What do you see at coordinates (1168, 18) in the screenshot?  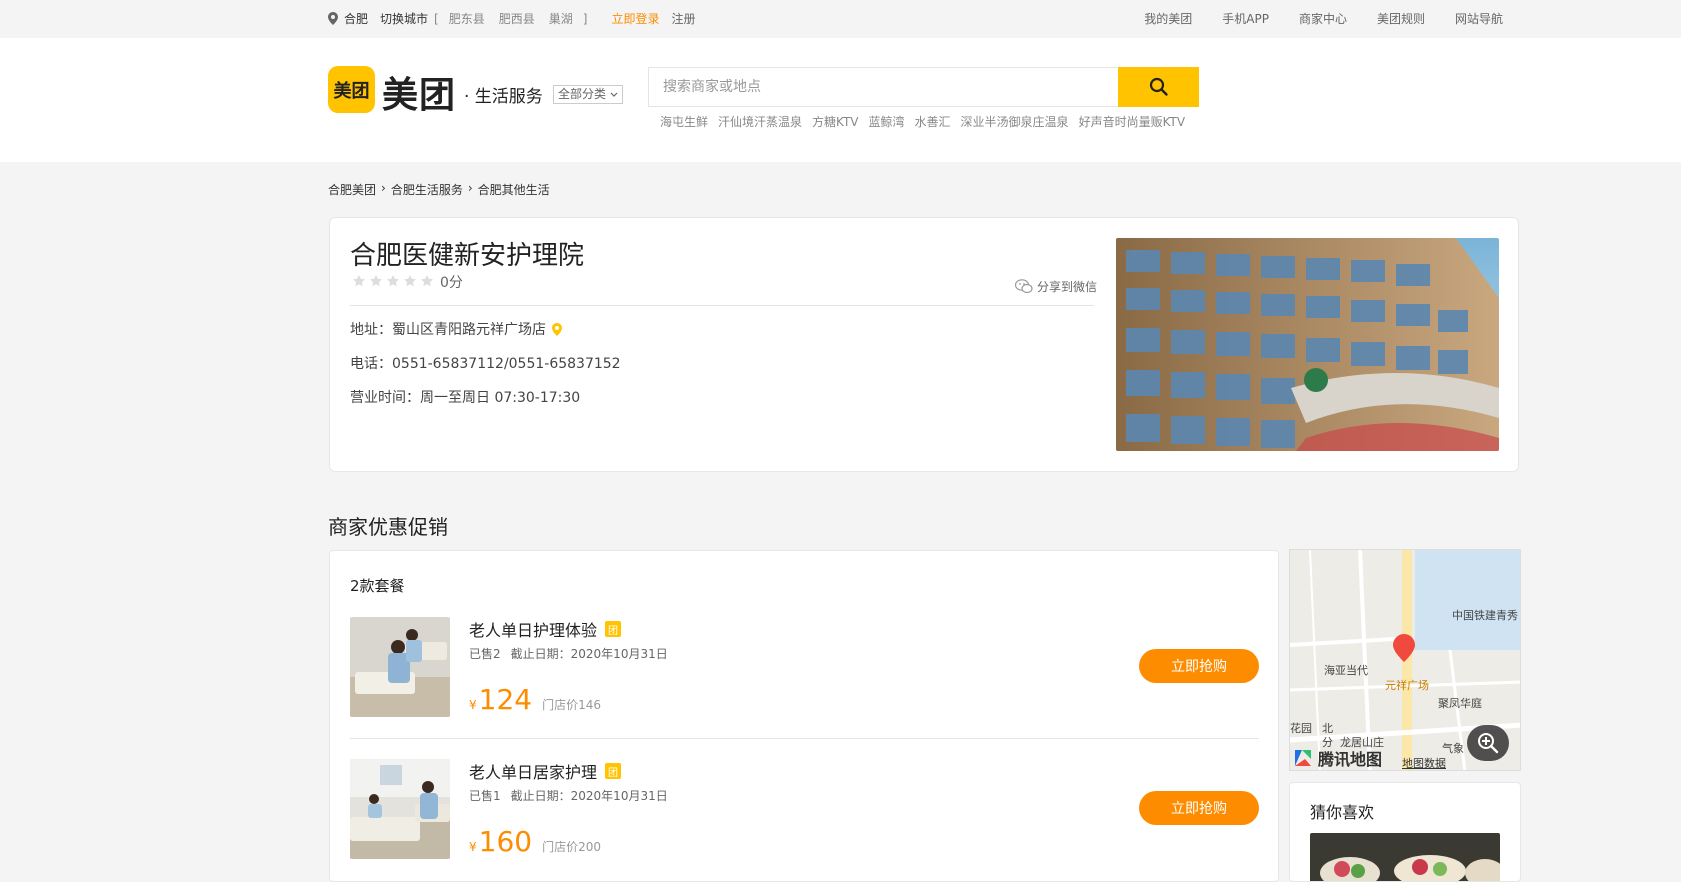 I see `nav-my-meituan: 我的美团` at bounding box center [1168, 18].